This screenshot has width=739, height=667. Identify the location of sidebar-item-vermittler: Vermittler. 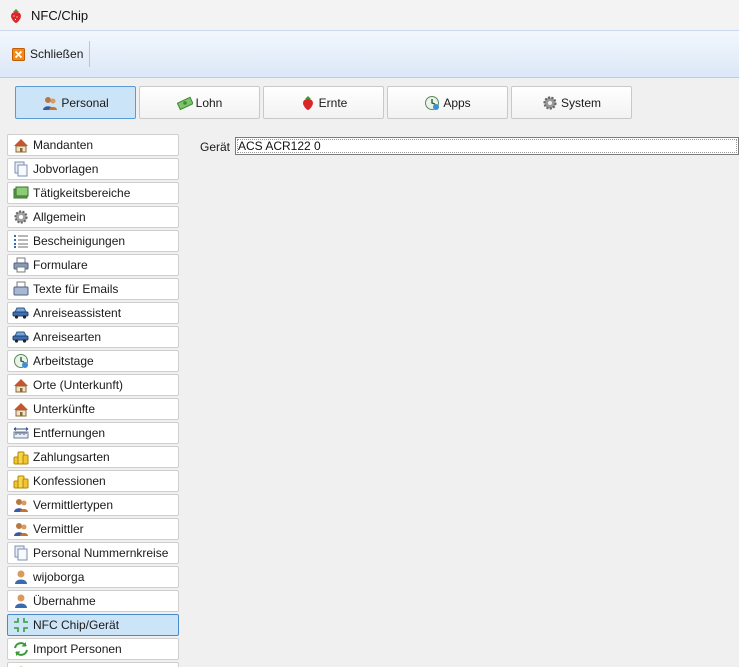
(93, 529).